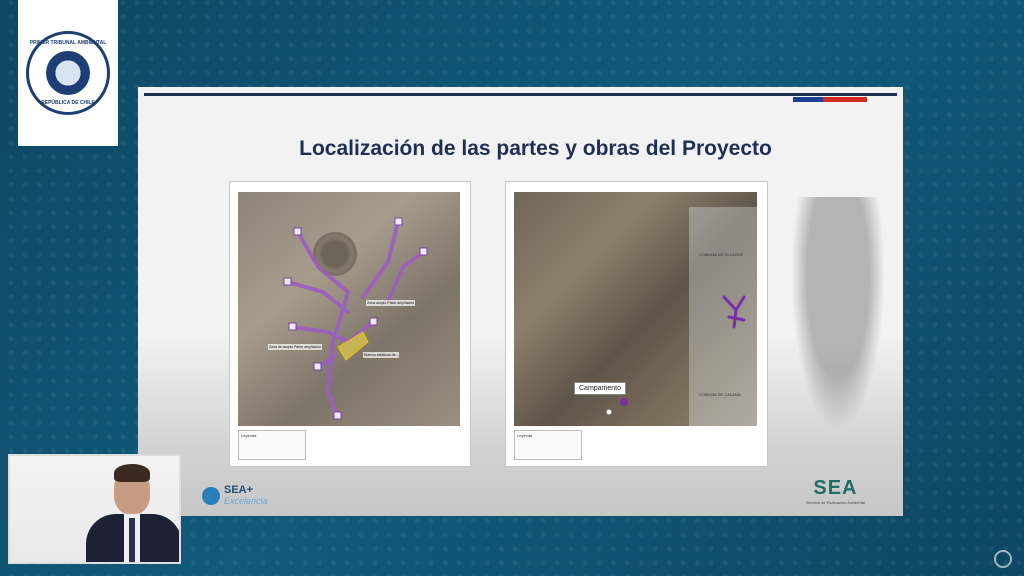 The image size is (1024, 576). What do you see at coordinates (845, 99) in the screenshot?
I see `flag-stripe-red` at bounding box center [845, 99].